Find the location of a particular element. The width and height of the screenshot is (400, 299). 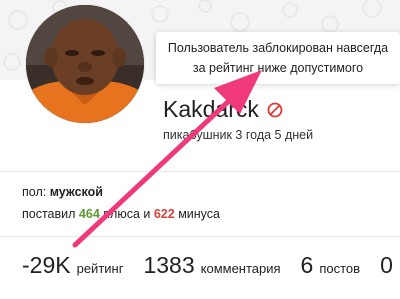

plus-count: 464 is located at coordinates (89, 214).